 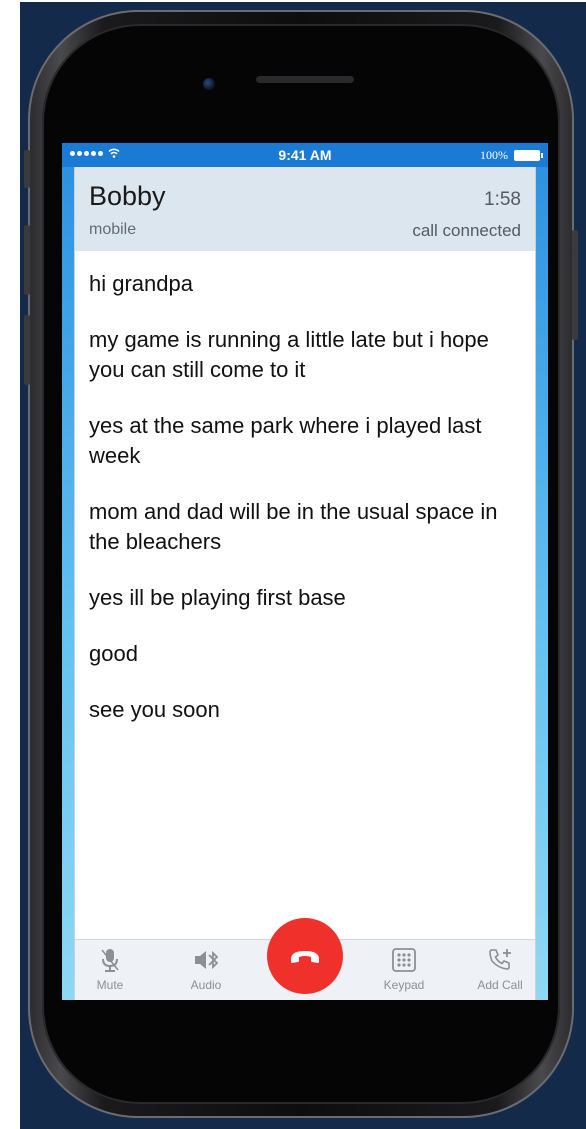 I want to click on mute-button: Mute, so click(x=110, y=969).